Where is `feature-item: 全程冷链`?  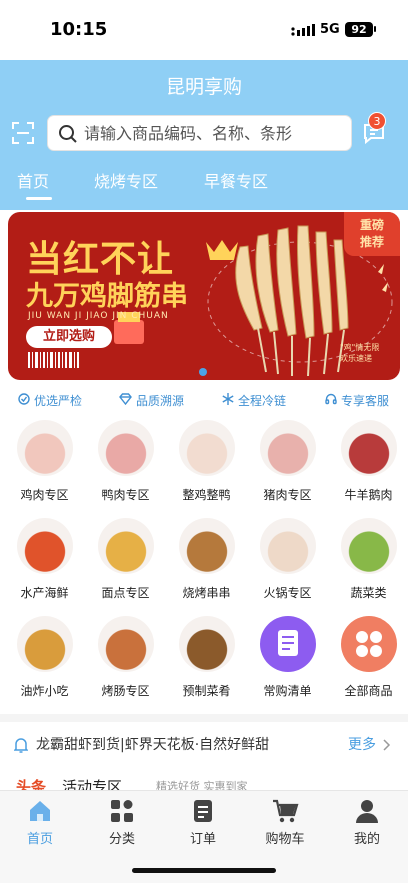 feature-item: 全程冷链 is located at coordinates (254, 400).